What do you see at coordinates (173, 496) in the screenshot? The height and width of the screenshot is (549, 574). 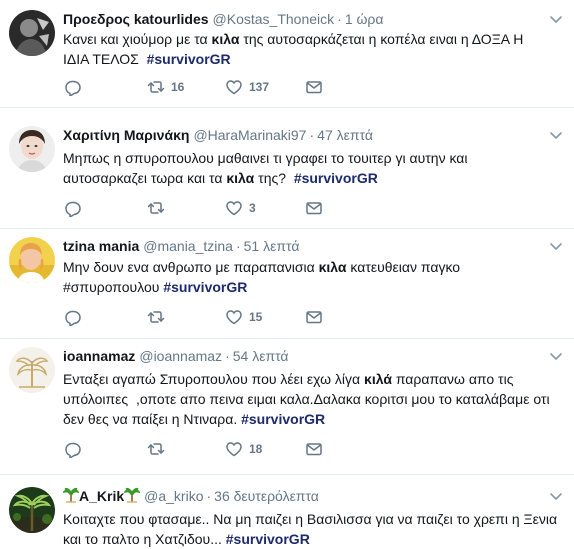 I see `user-handle: @a_kriko` at bounding box center [173, 496].